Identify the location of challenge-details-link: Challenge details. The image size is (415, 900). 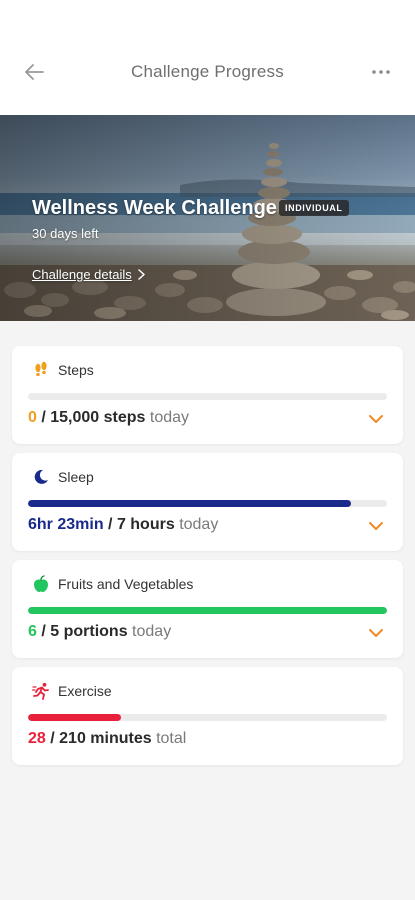
(88, 274).